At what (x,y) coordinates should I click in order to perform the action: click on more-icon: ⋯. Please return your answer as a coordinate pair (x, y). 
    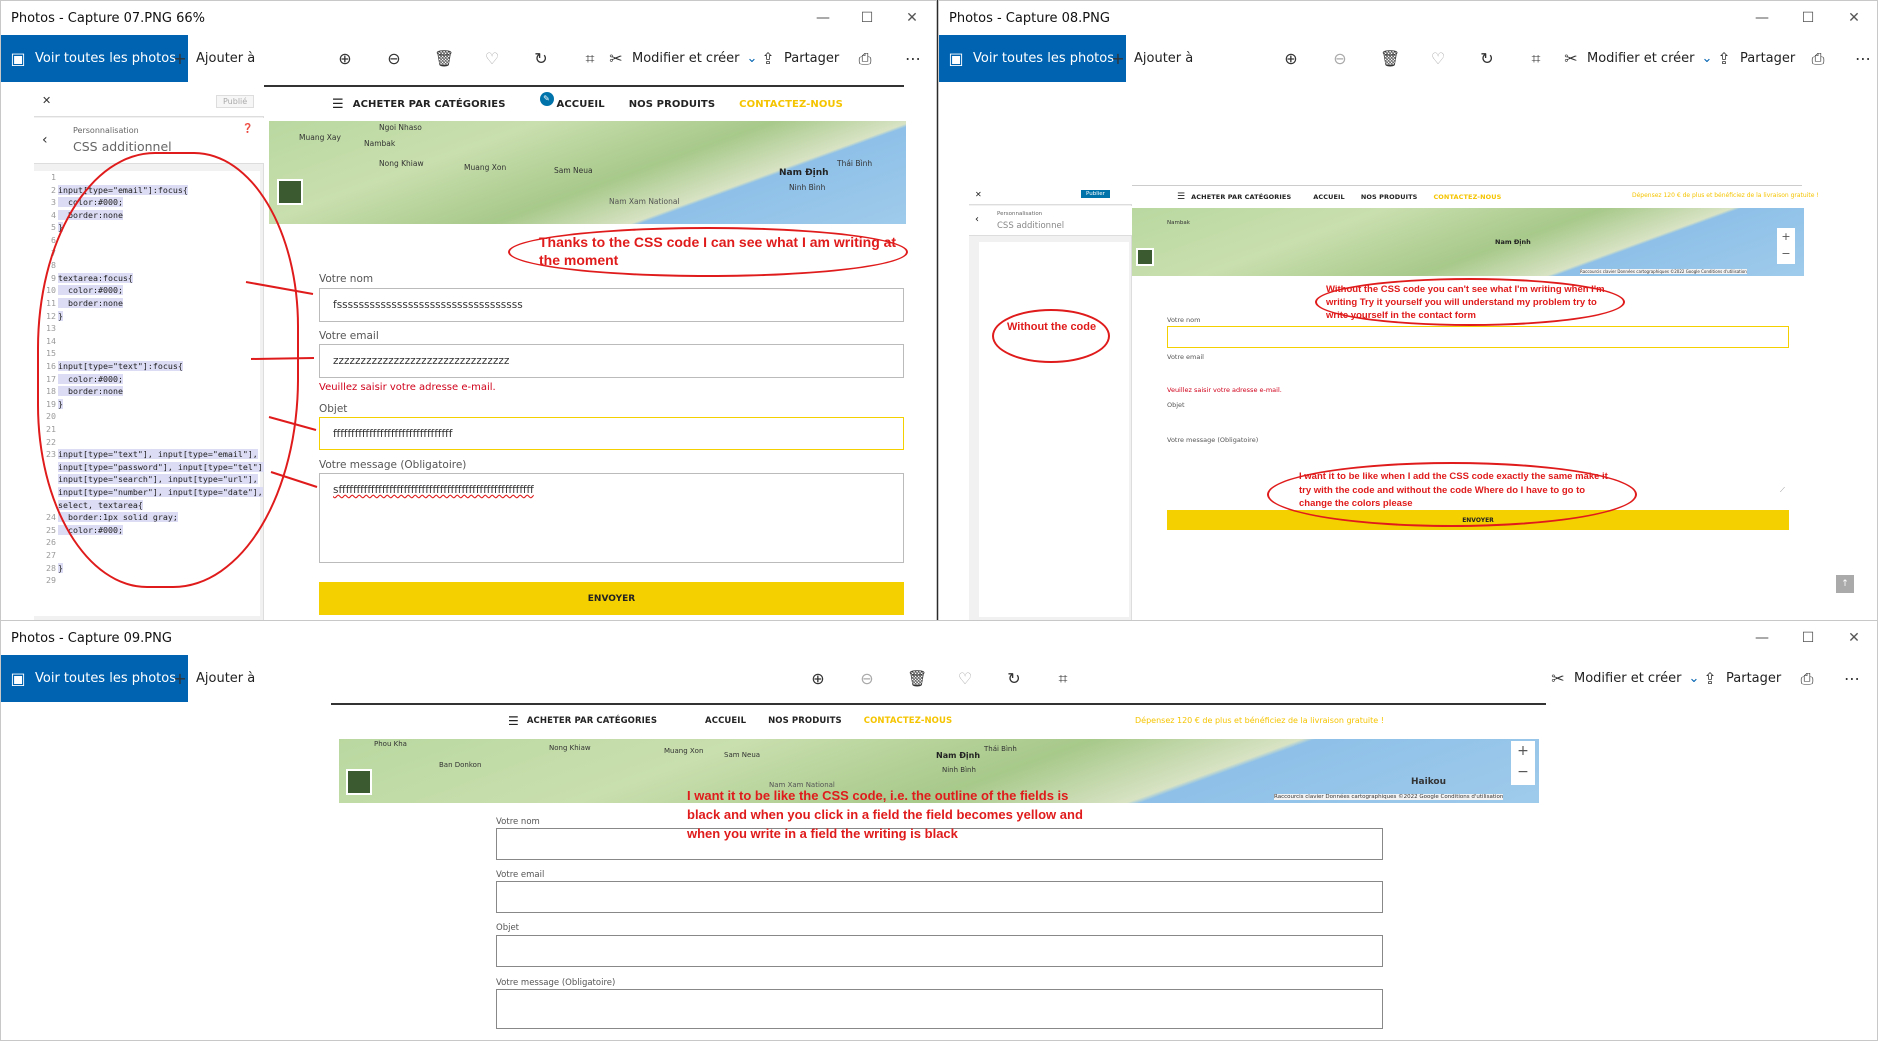
    Looking at the image, I should click on (1852, 678).